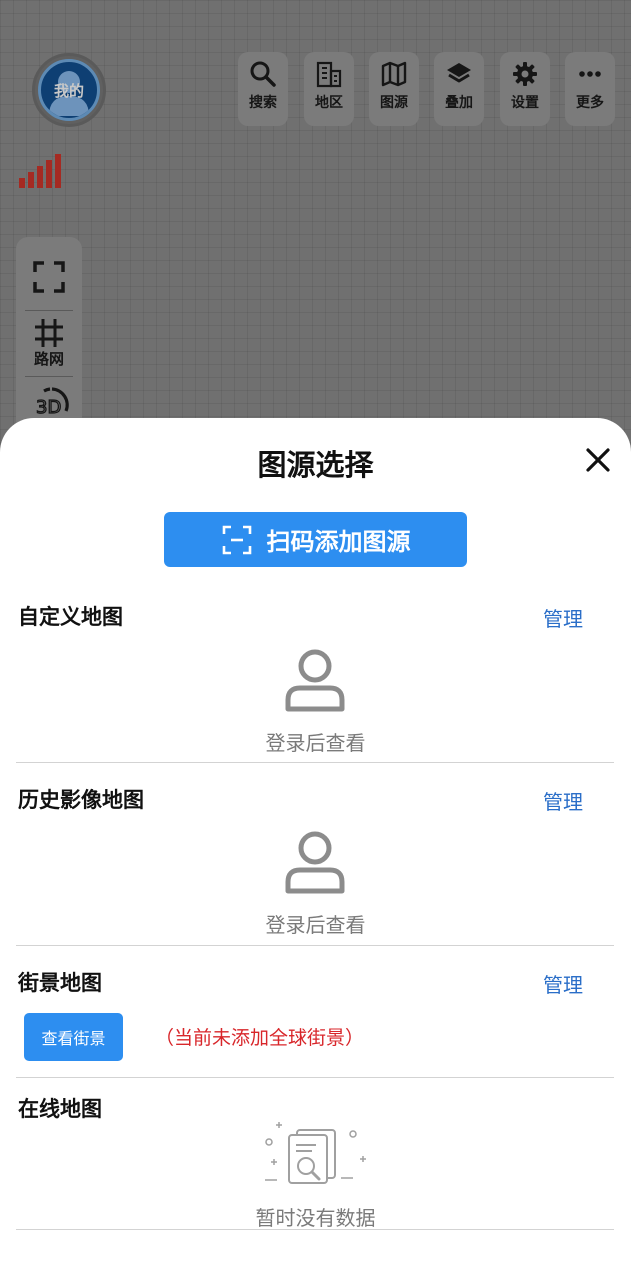  I want to click on signal-strength-icon, so click(40, 171).